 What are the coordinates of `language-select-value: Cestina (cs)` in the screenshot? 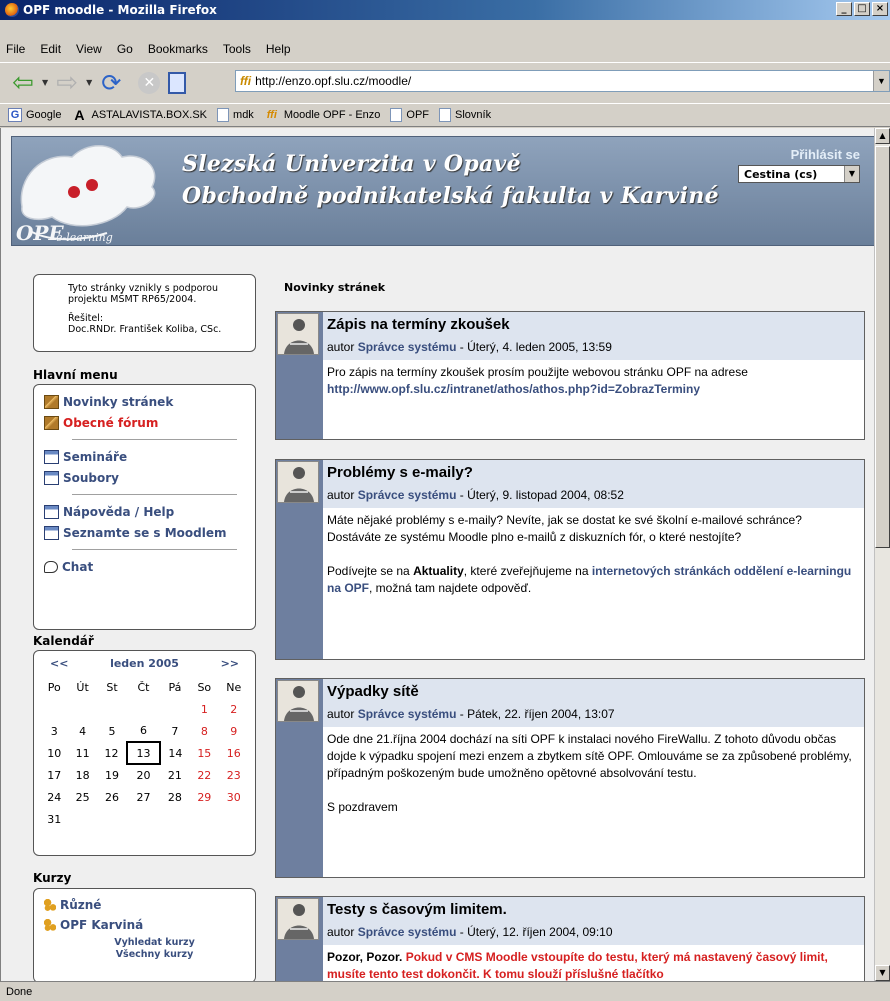 It's located at (781, 174).